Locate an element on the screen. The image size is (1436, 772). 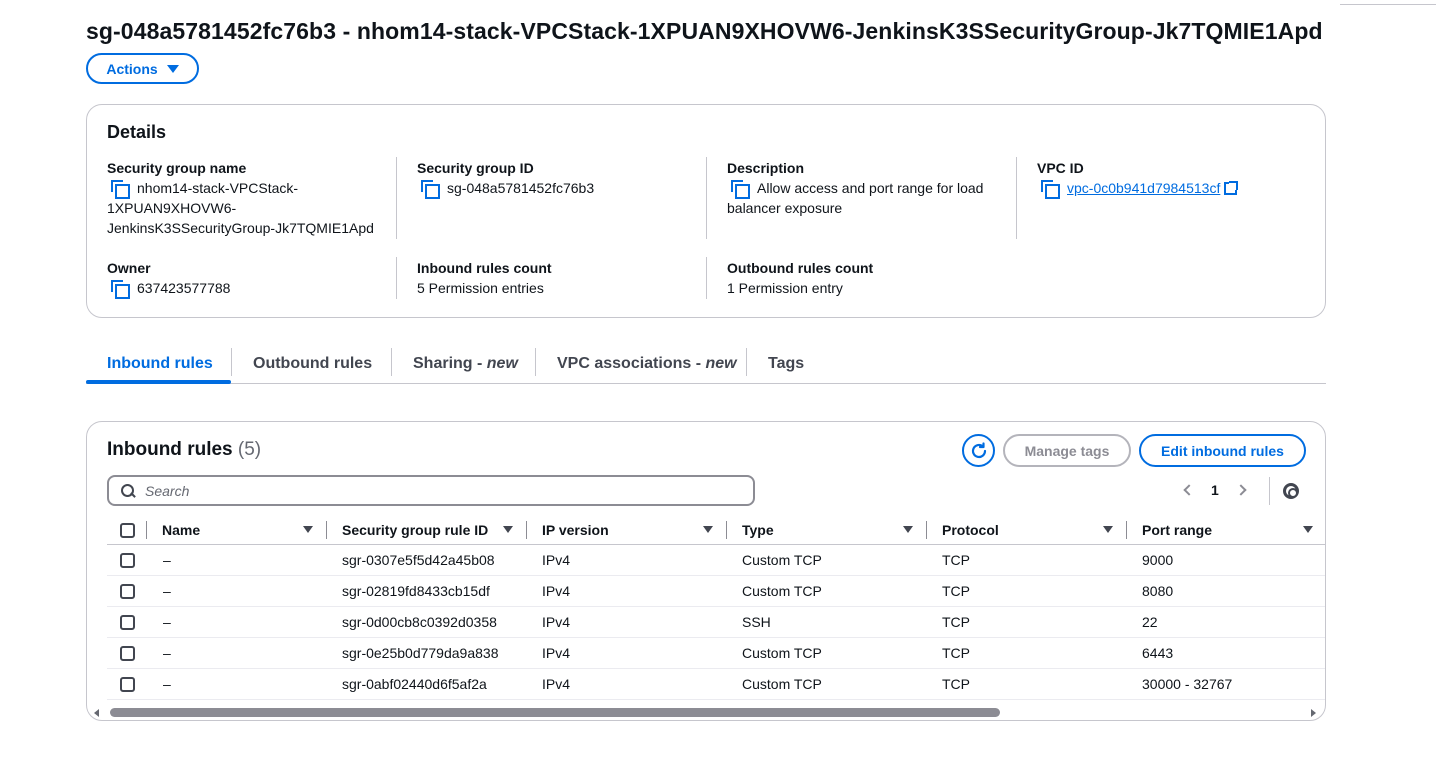
active-tab-indicator is located at coordinates (158, 382).